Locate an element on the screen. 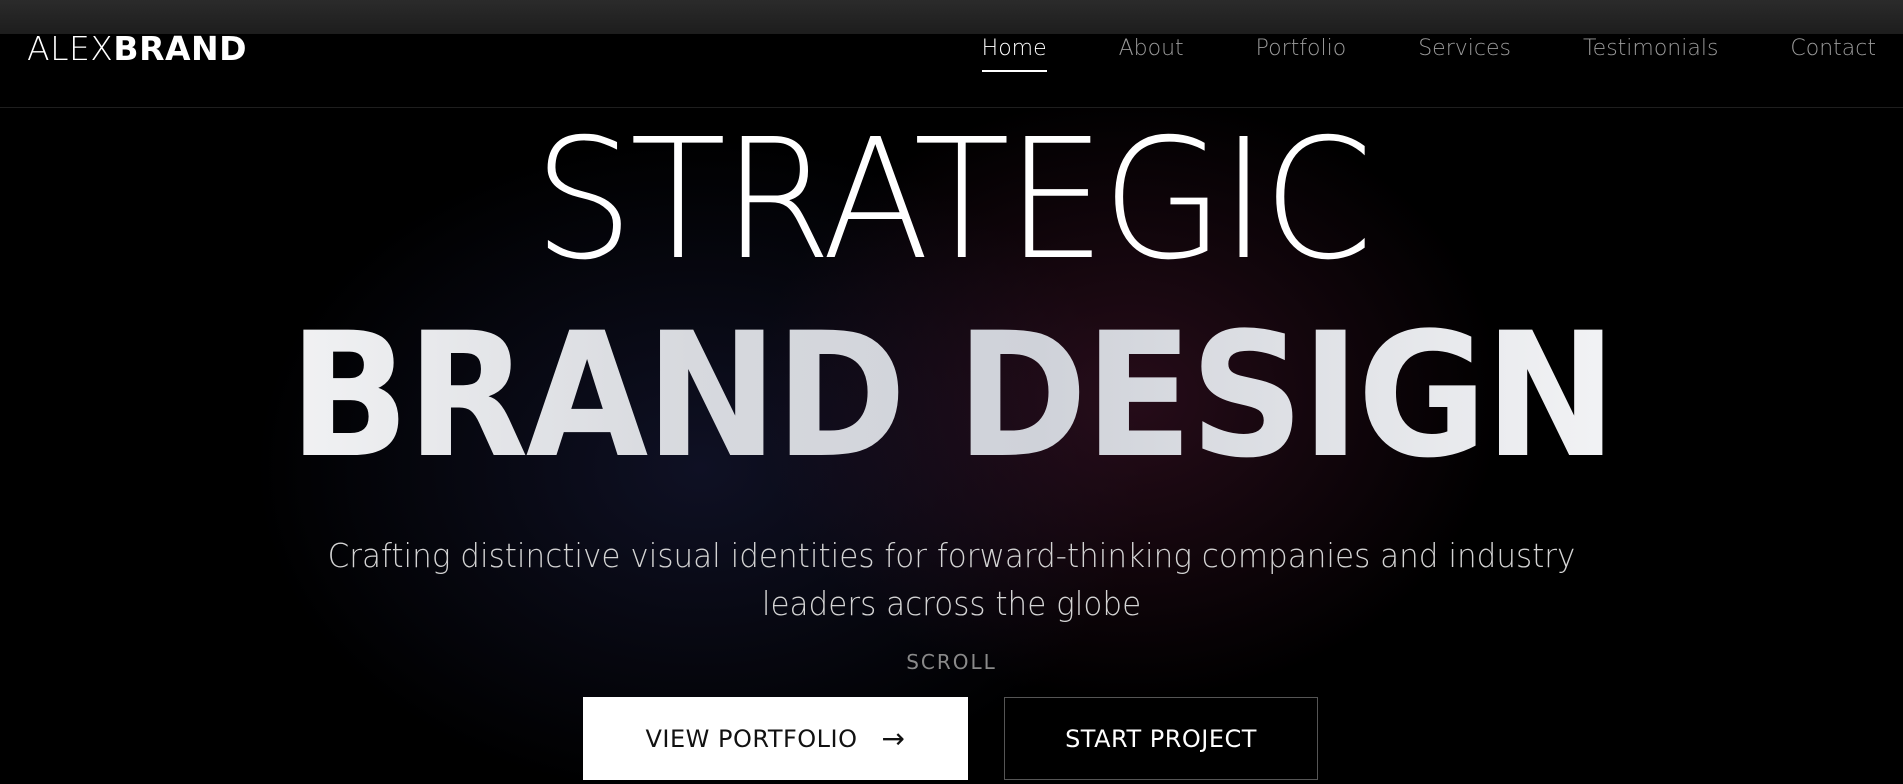  logo-bold-text: BRAND is located at coordinates (180, 48).